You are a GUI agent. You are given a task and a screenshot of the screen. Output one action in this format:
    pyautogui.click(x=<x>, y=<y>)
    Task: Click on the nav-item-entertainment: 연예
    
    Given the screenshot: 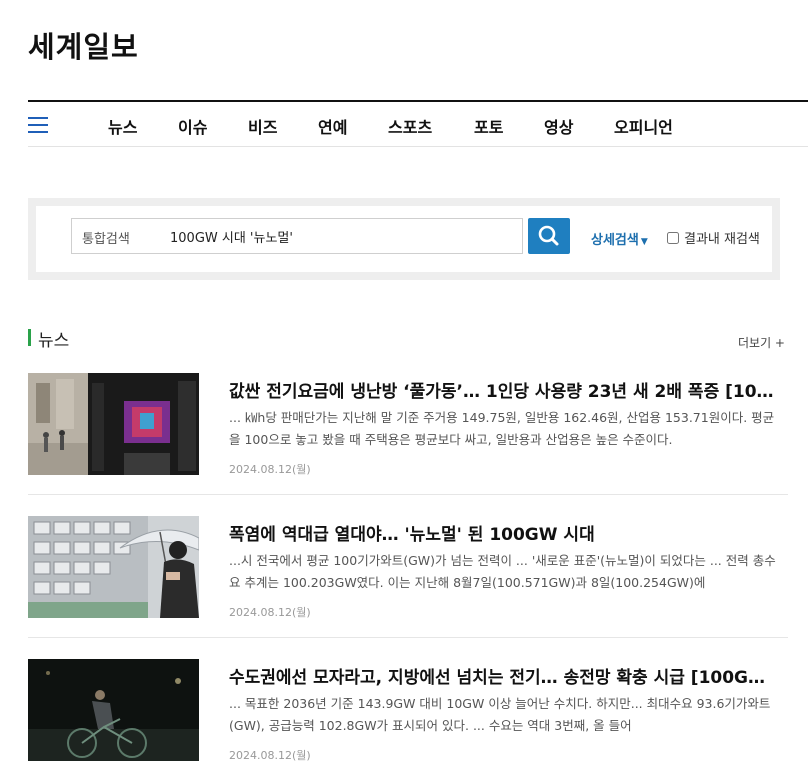 What is the action you would take?
    pyautogui.click(x=332, y=126)
    